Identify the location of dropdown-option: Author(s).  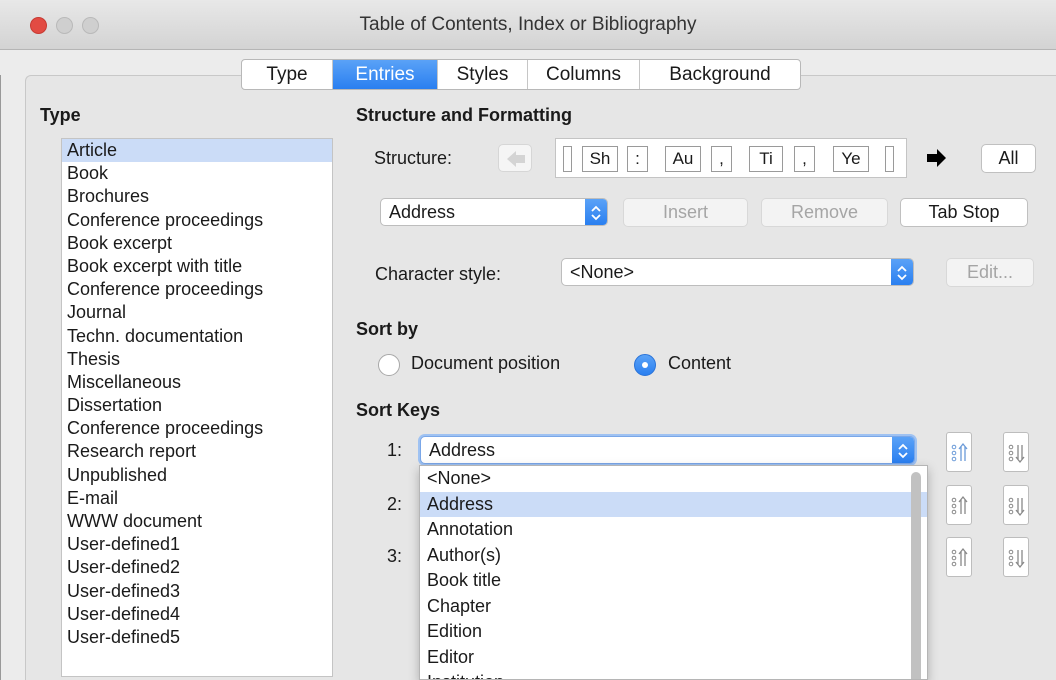
(673, 556).